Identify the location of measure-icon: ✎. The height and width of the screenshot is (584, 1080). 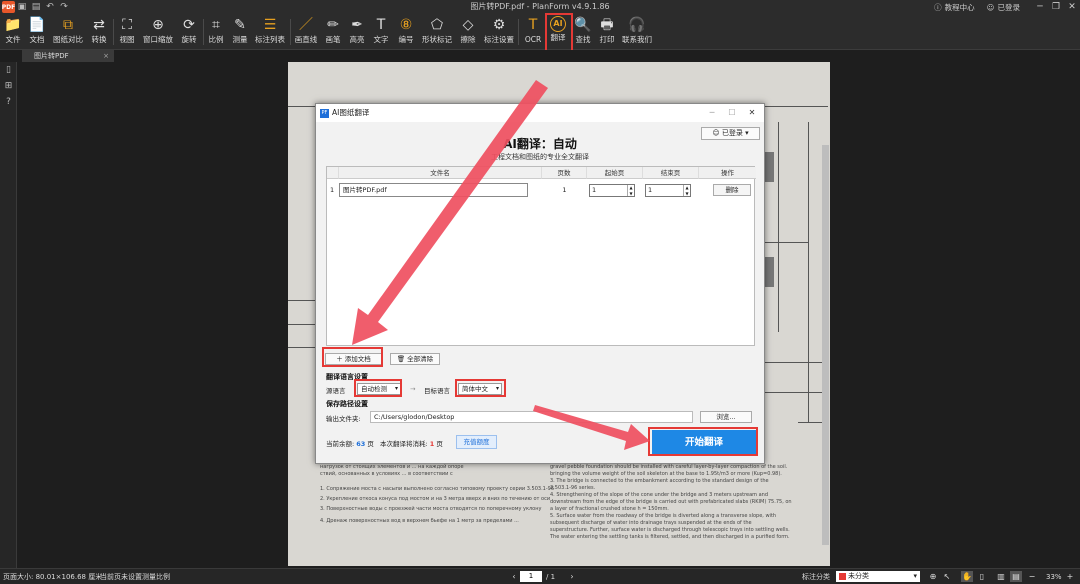
(240, 25).